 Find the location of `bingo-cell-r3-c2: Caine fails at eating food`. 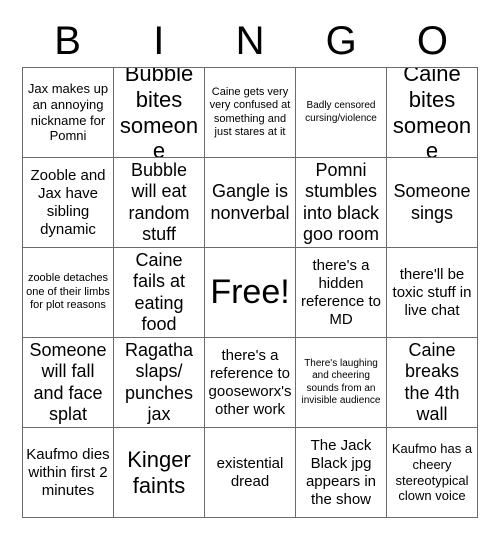

bingo-cell-r3-c2: Caine fails at eating food is located at coordinates (159, 293).